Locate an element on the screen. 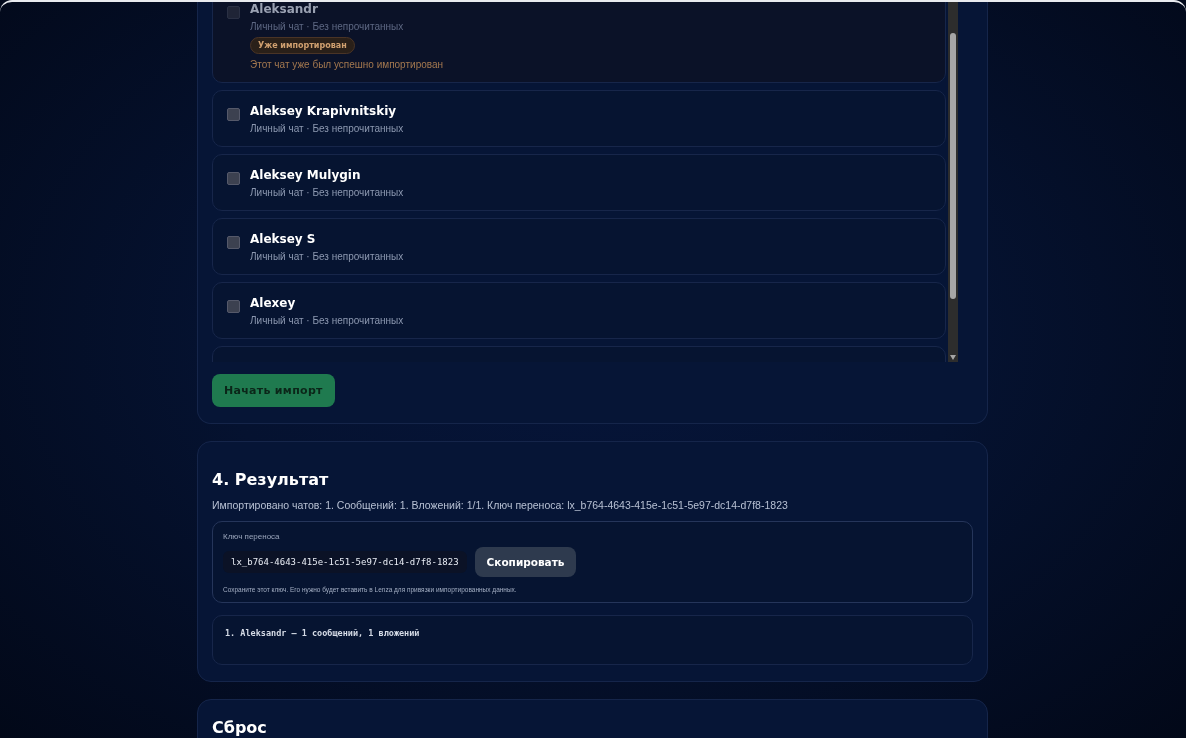  chat-item-card: Alexey Личный чат · Без непрочитанных is located at coordinates (579, 310).